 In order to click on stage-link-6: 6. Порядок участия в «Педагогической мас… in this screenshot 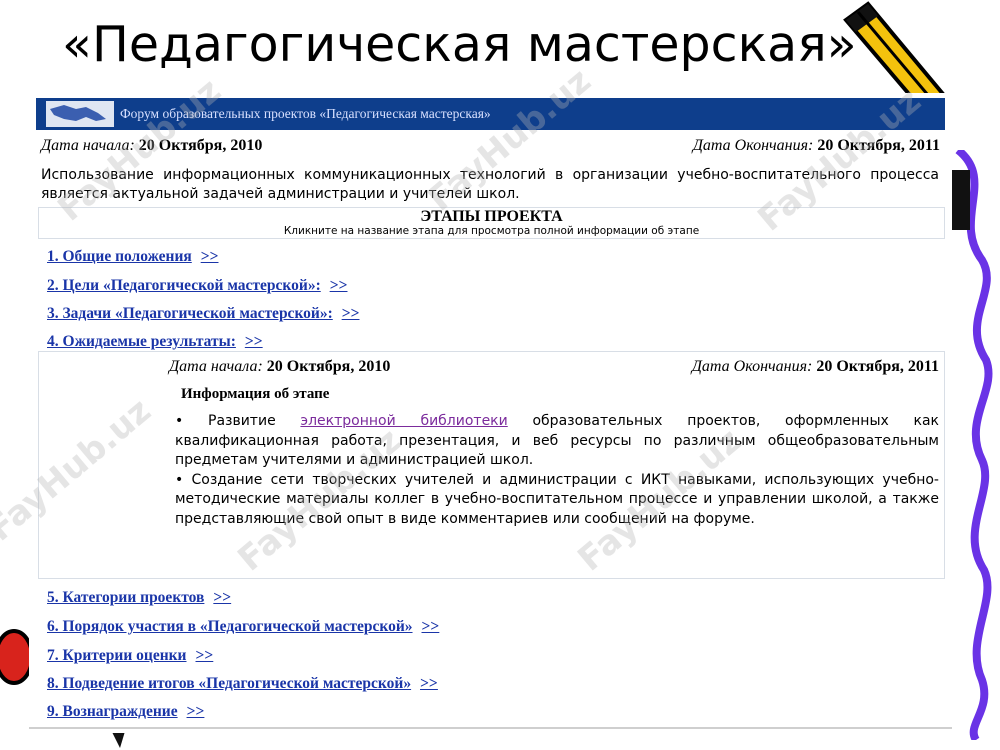, I will do `click(243, 627)`.